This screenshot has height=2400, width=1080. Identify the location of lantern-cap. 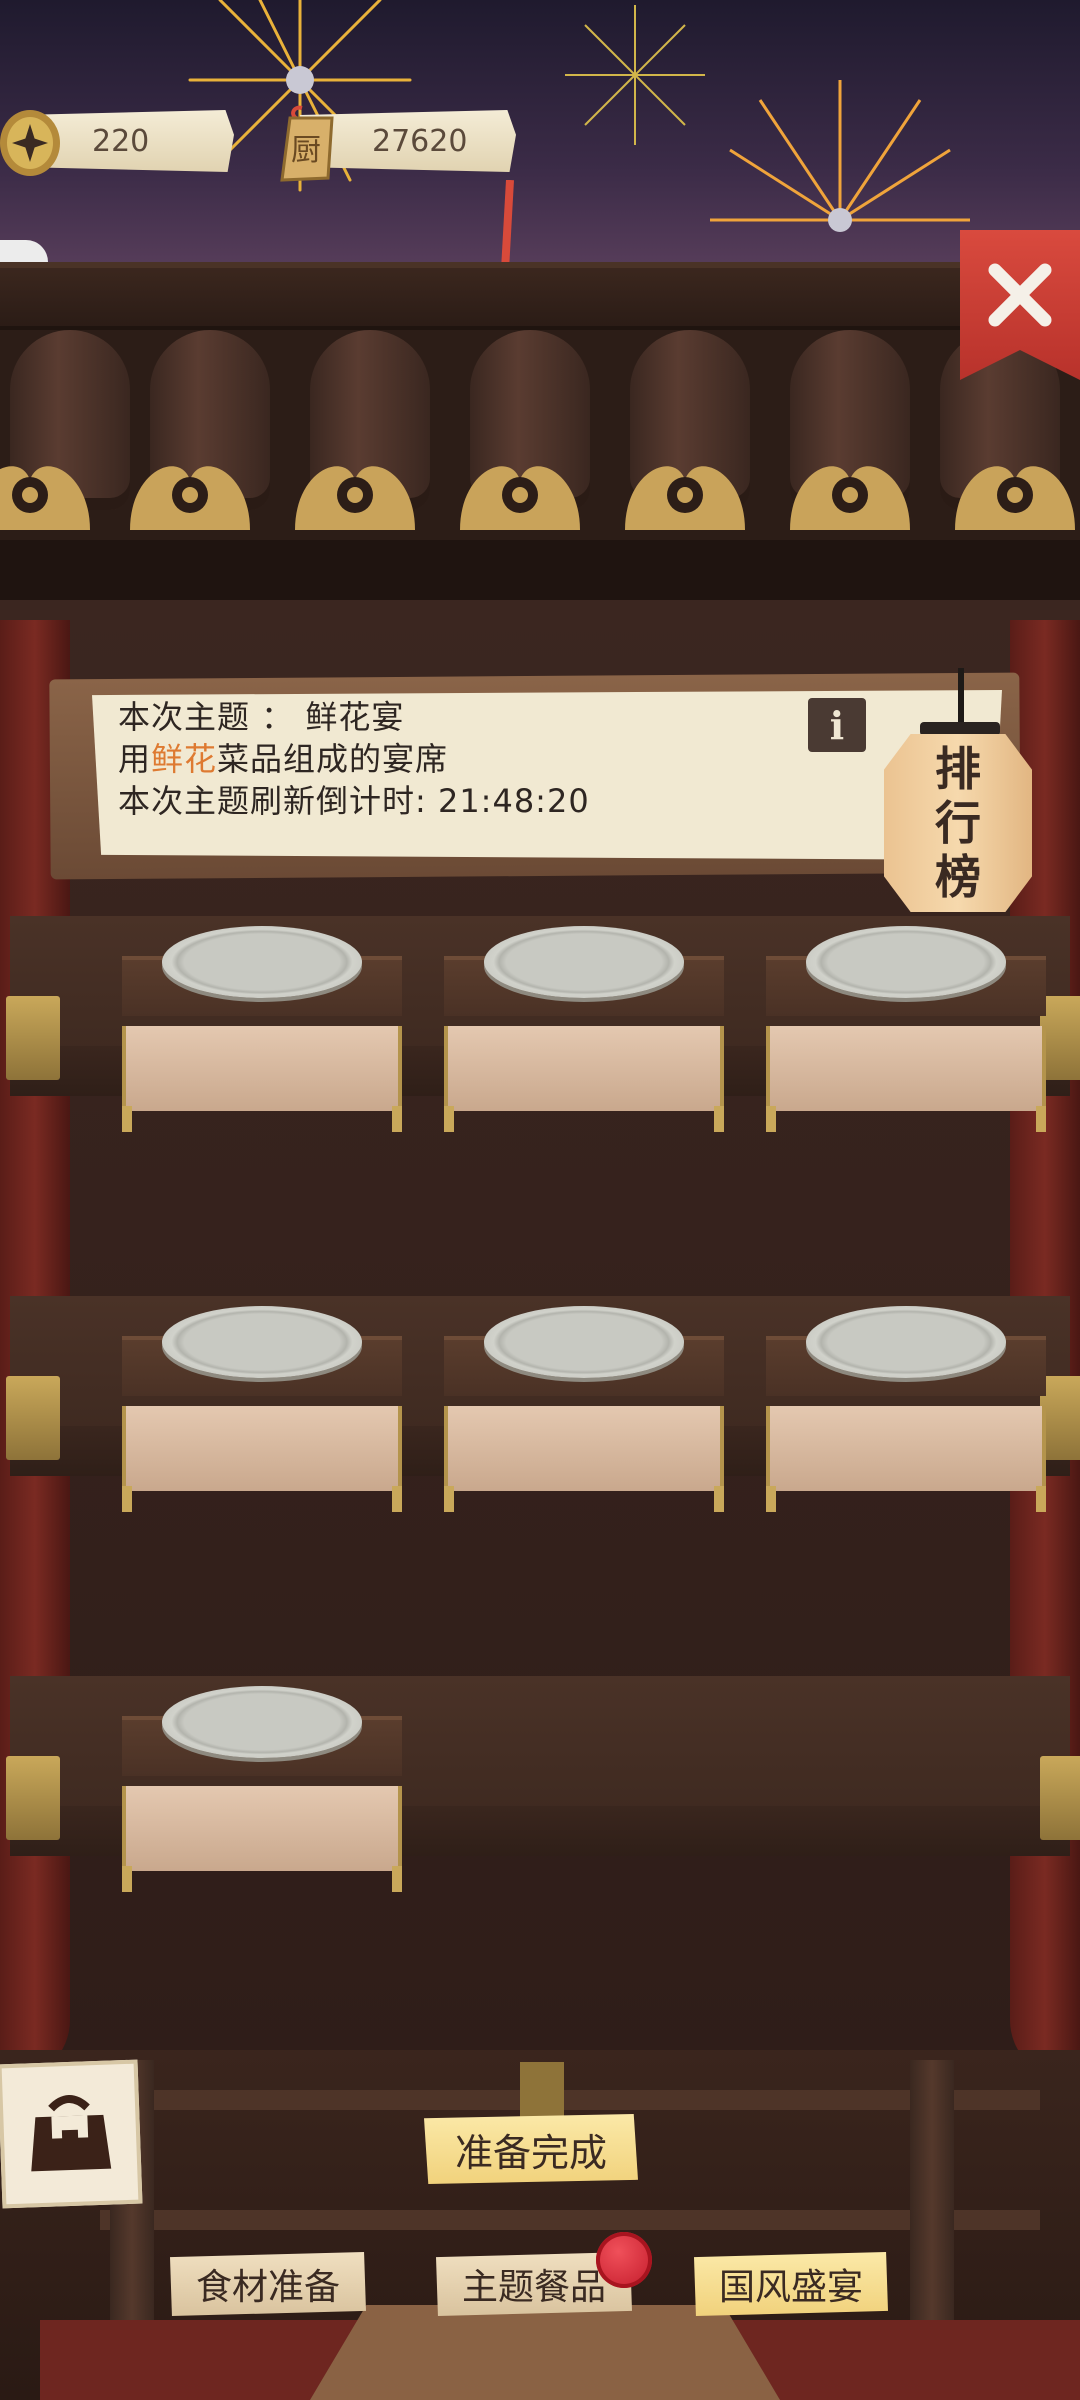
(960, 729).